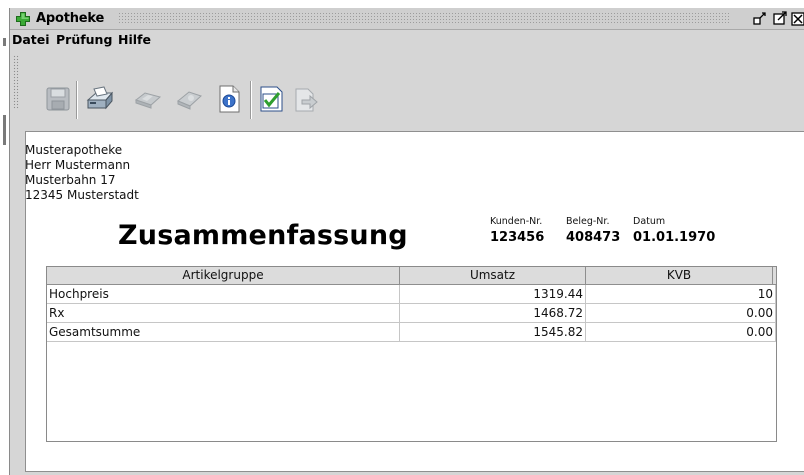  What do you see at coordinates (517, 237) in the screenshot?
I see `customer-number-value: 123456` at bounding box center [517, 237].